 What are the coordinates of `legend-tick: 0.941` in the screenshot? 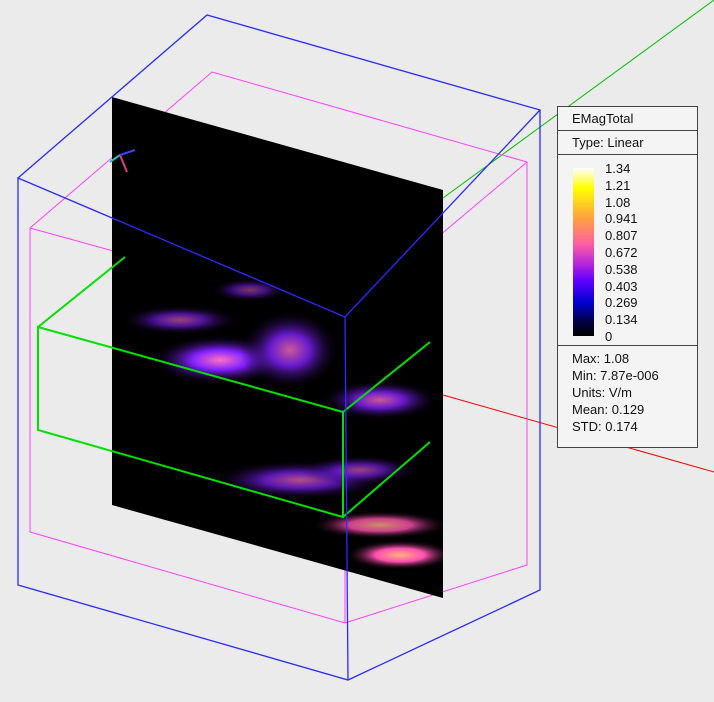 It's located at (621, 219).